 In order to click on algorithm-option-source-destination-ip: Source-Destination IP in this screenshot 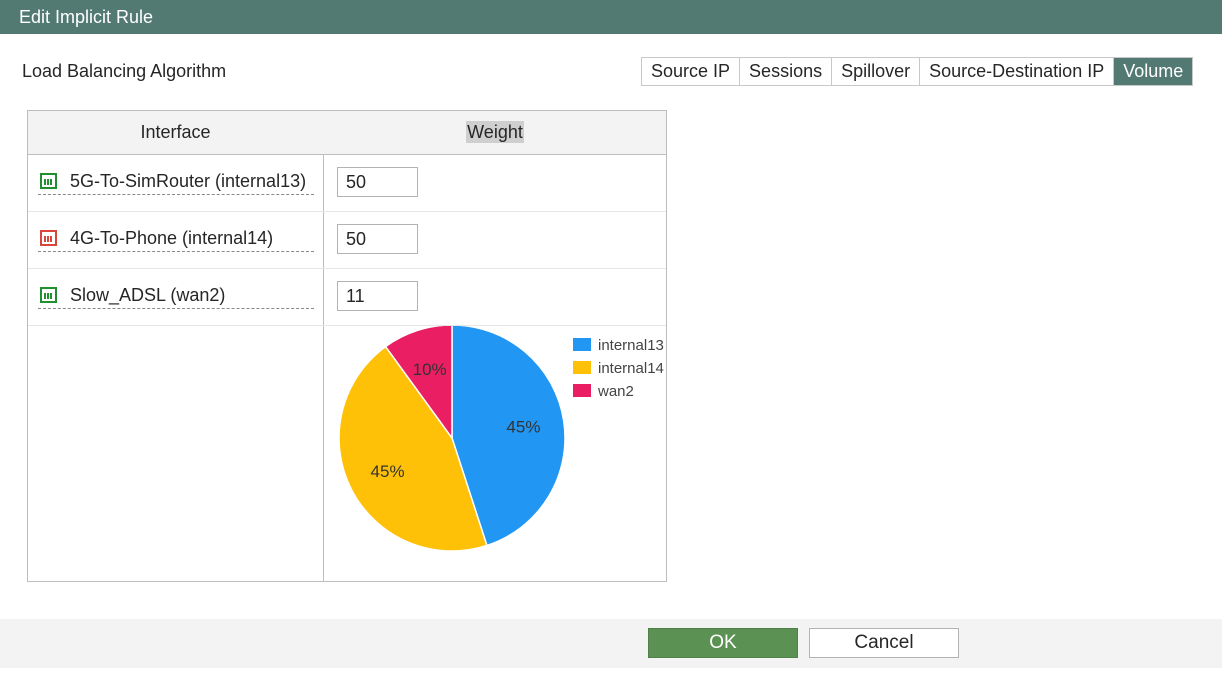, I will do `click(1017, 71)`.